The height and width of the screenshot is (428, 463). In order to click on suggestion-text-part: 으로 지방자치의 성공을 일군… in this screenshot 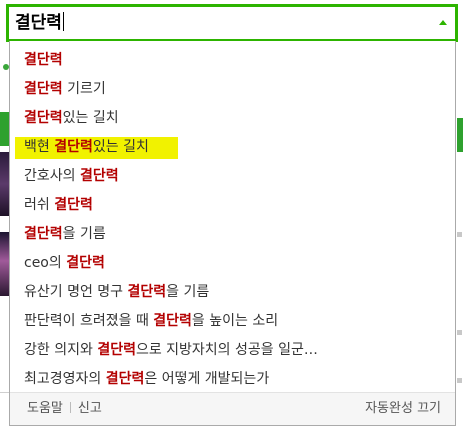, I will do `click(226, 350)`.